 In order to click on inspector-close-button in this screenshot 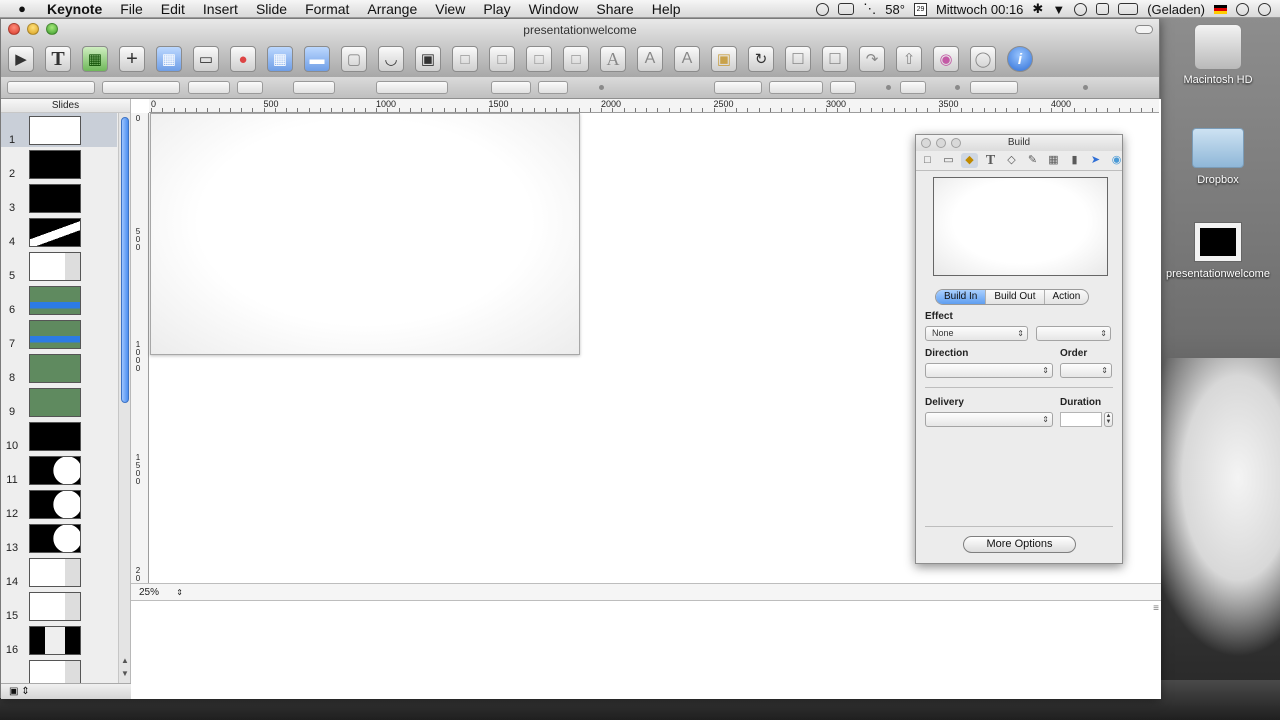, I will do `click(926, 143)`.